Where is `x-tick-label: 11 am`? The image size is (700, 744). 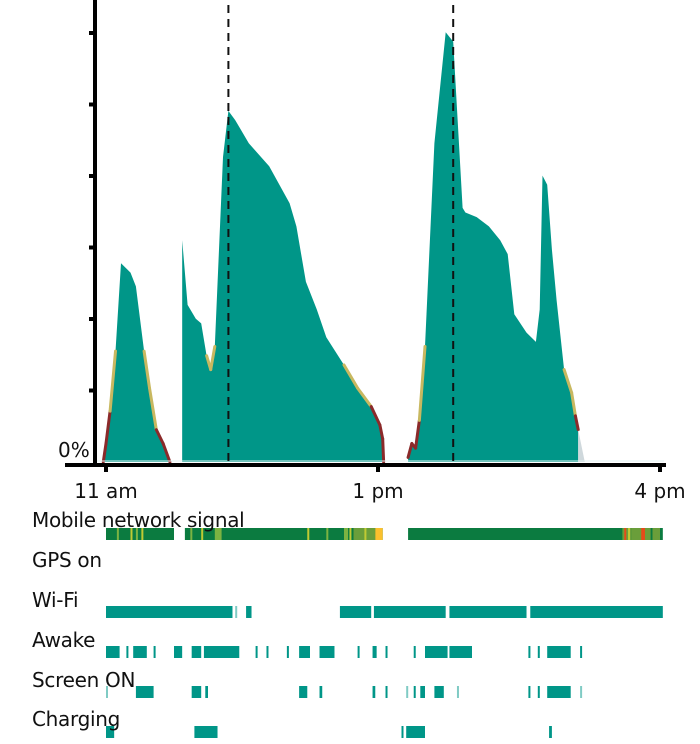 x-tick-label: 11 am is located at coordinates (106, 491).